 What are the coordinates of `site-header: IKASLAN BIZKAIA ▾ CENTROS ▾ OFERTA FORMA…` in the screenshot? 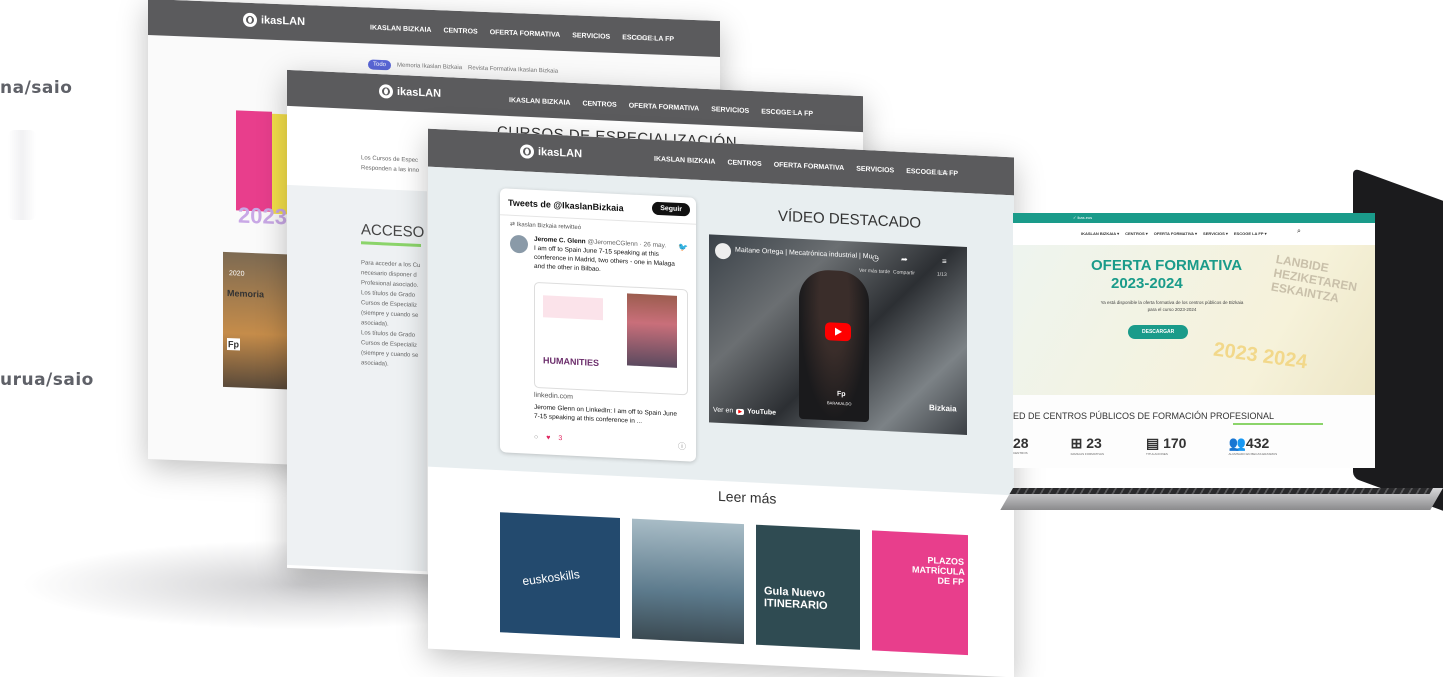 It's located at (1194, 234).